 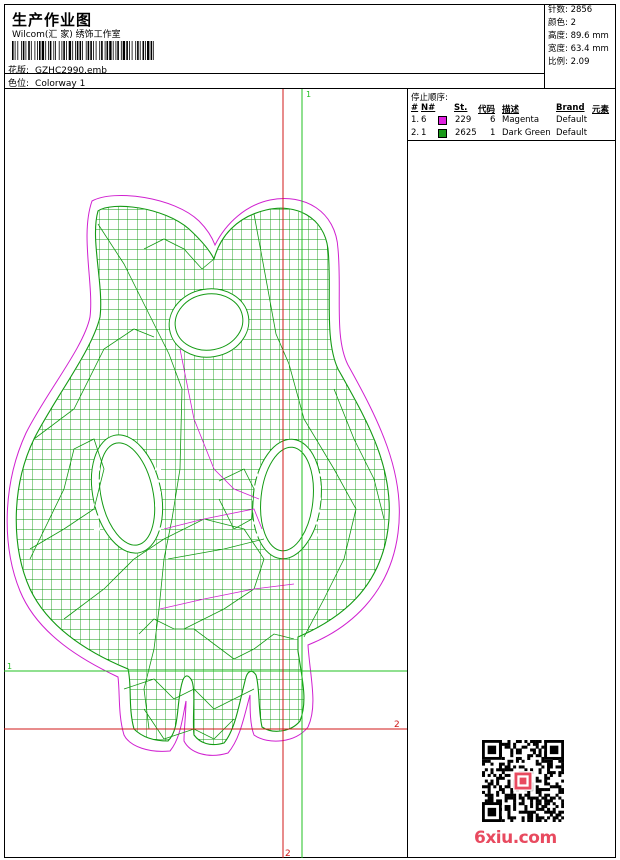 What do you see at coordinates (562, 23) in the screenshot?
I see `color-count: 颜色: 2` at bounding box center [562, 23].